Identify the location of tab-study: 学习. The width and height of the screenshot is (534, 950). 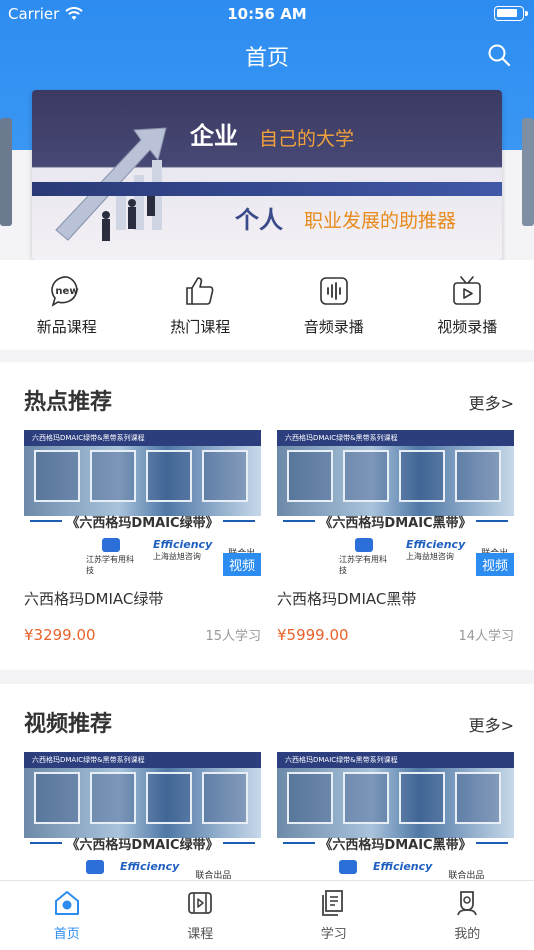
(334, 915).